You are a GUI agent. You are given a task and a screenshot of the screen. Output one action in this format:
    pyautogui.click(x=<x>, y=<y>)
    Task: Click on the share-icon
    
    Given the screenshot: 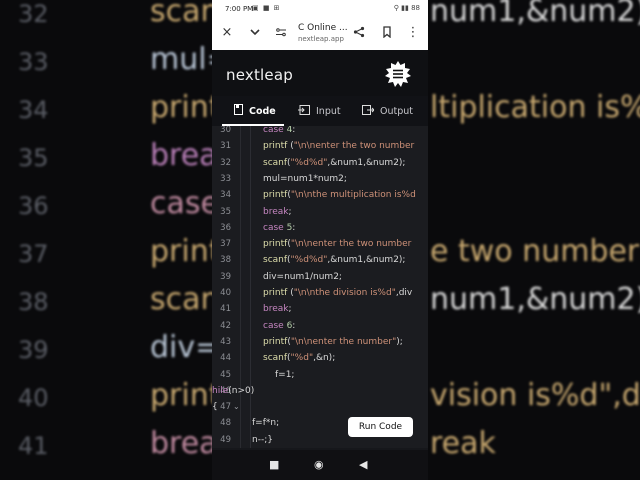 What is the action you would take?
    pyautogui.click(x=359, y=33)
    